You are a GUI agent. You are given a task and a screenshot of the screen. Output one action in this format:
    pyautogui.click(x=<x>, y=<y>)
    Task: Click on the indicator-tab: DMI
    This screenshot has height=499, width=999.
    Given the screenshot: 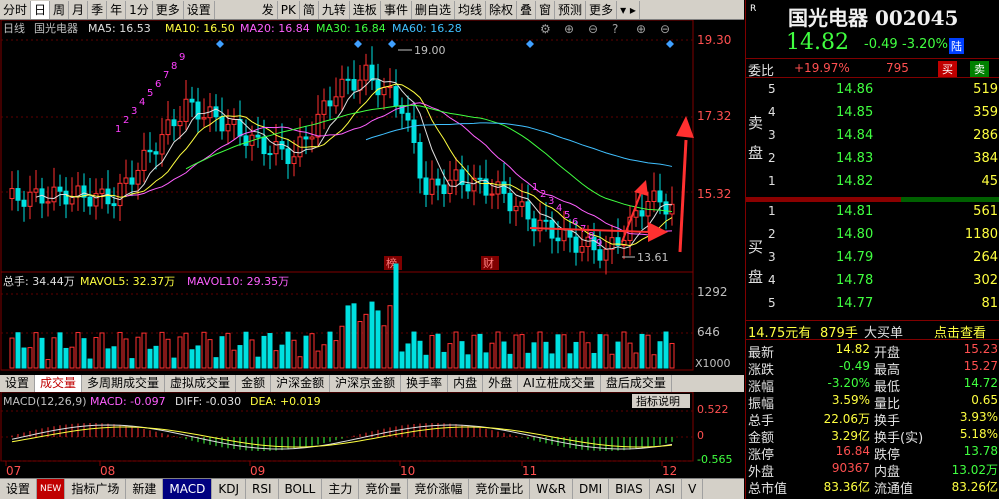 What is the action you would take?
    pyautogui.click(x=591, y=489)
    